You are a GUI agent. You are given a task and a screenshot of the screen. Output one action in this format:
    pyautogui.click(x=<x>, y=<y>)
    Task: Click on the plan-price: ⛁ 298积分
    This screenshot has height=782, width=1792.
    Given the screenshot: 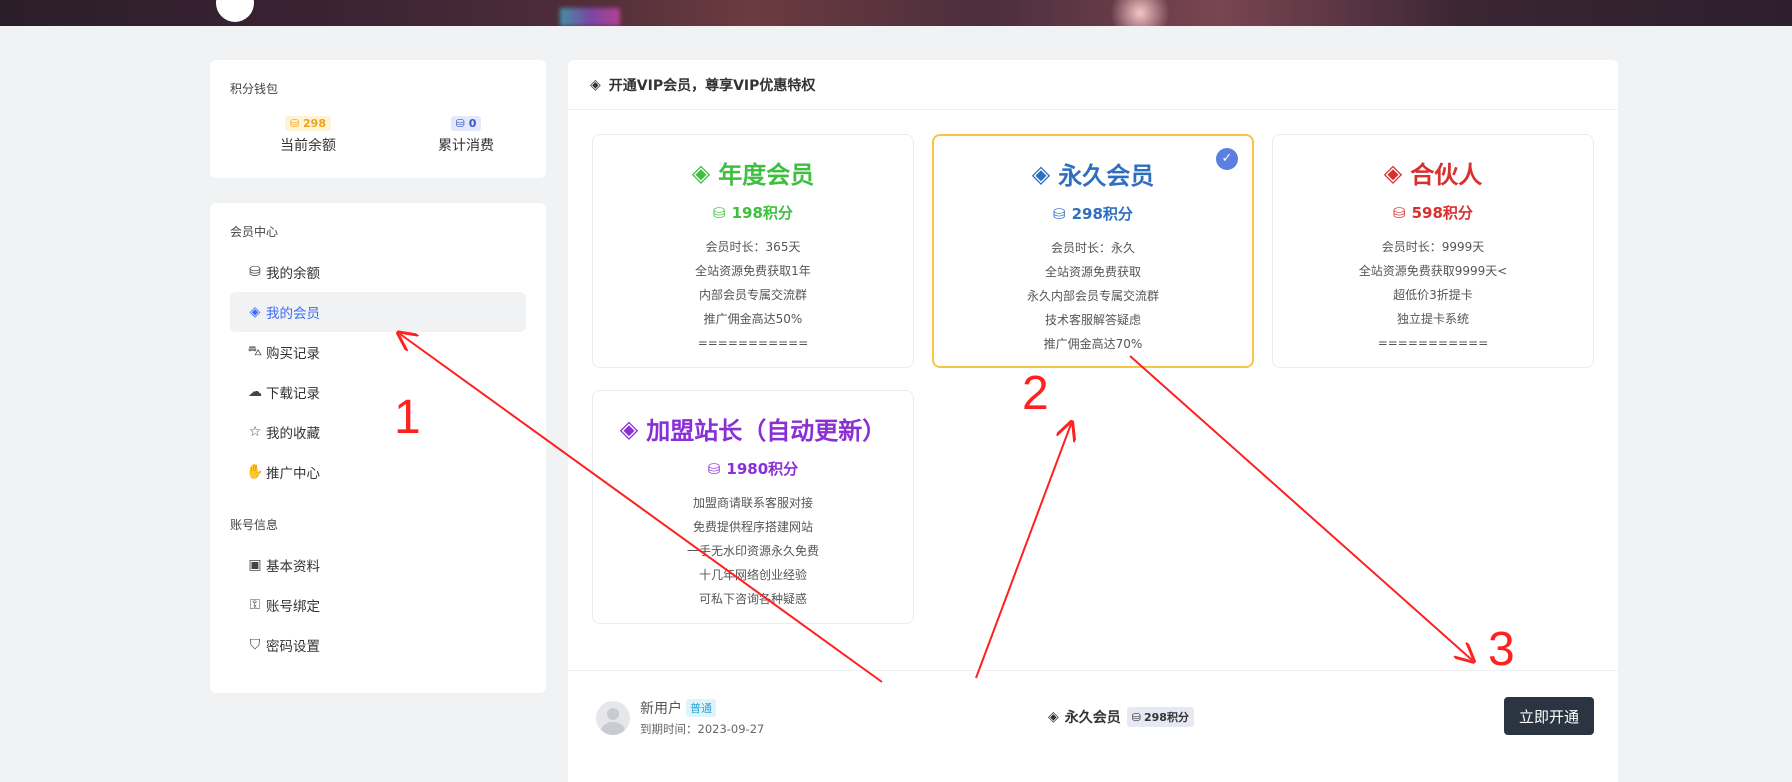 What is the action you would take?
    pyautogui.click(x=1093, y=214)
    